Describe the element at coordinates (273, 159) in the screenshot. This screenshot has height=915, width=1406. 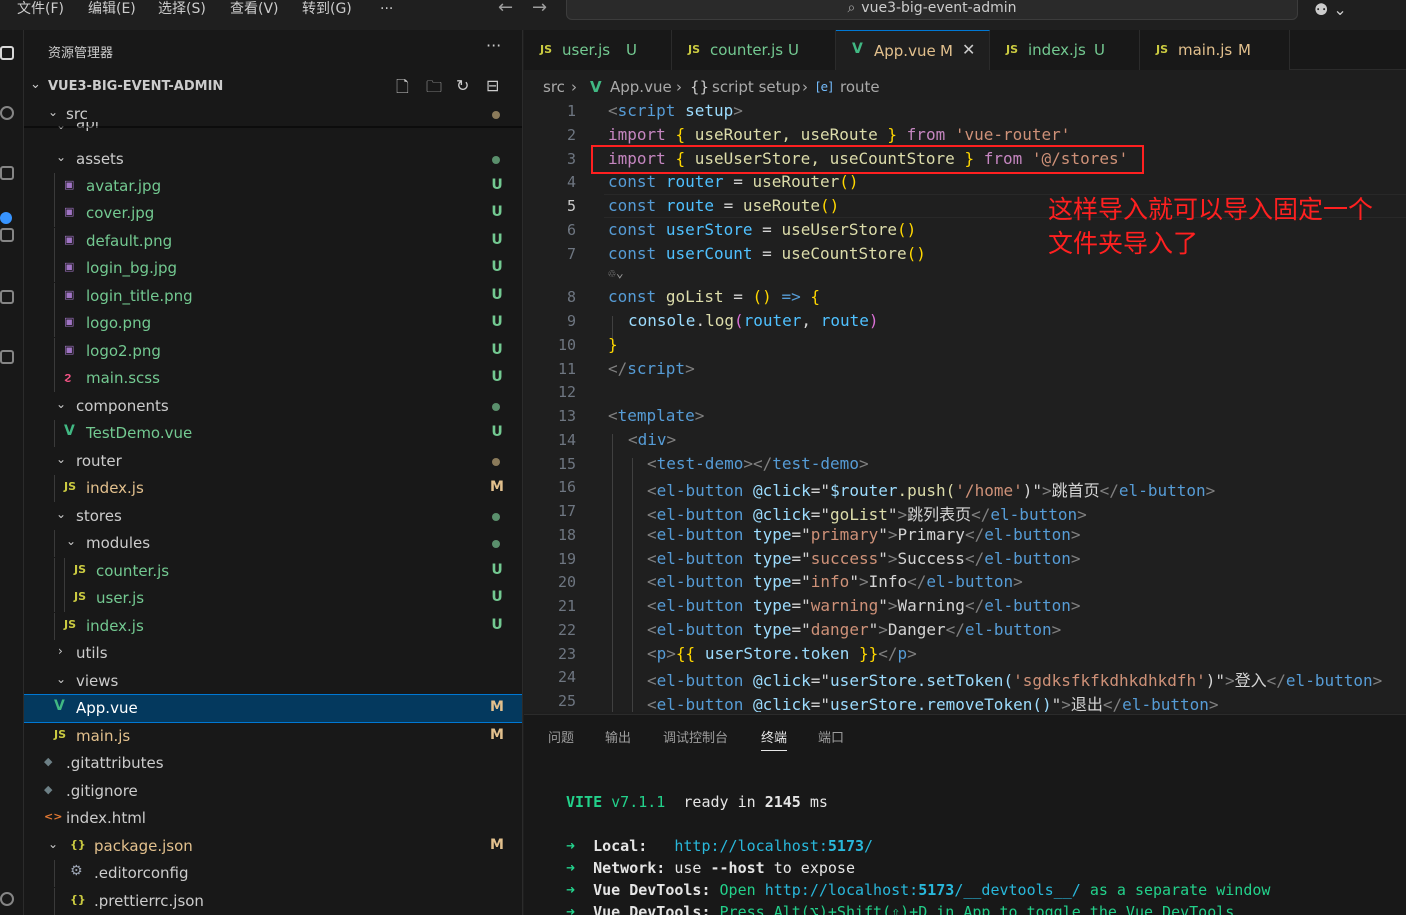
I see `tree-folder-assets: ⌄ assets` at that location.